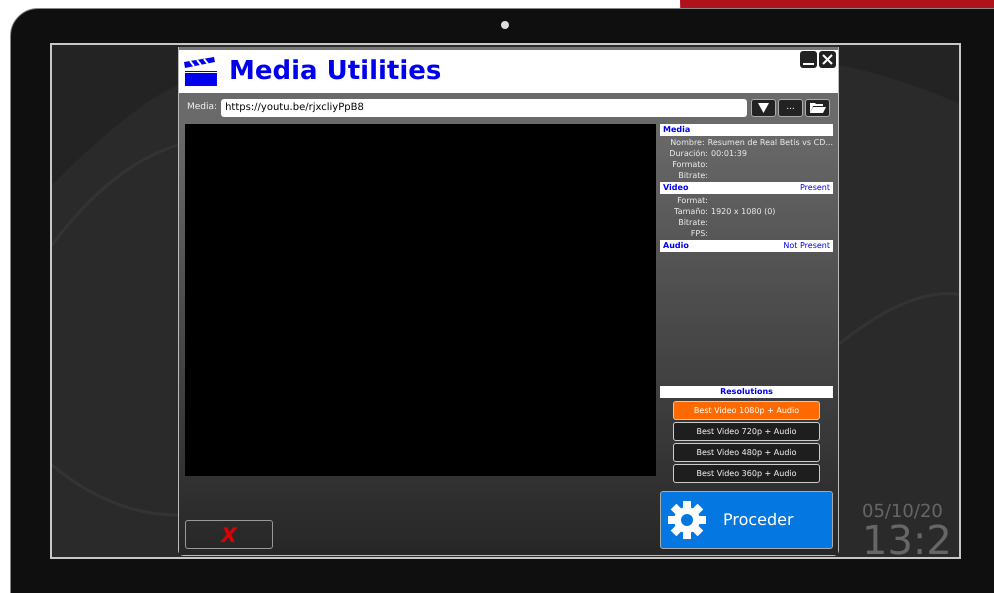 This screenshot has height=593, width=994. I want to click on triangle-down-icon, so click(763, 107).